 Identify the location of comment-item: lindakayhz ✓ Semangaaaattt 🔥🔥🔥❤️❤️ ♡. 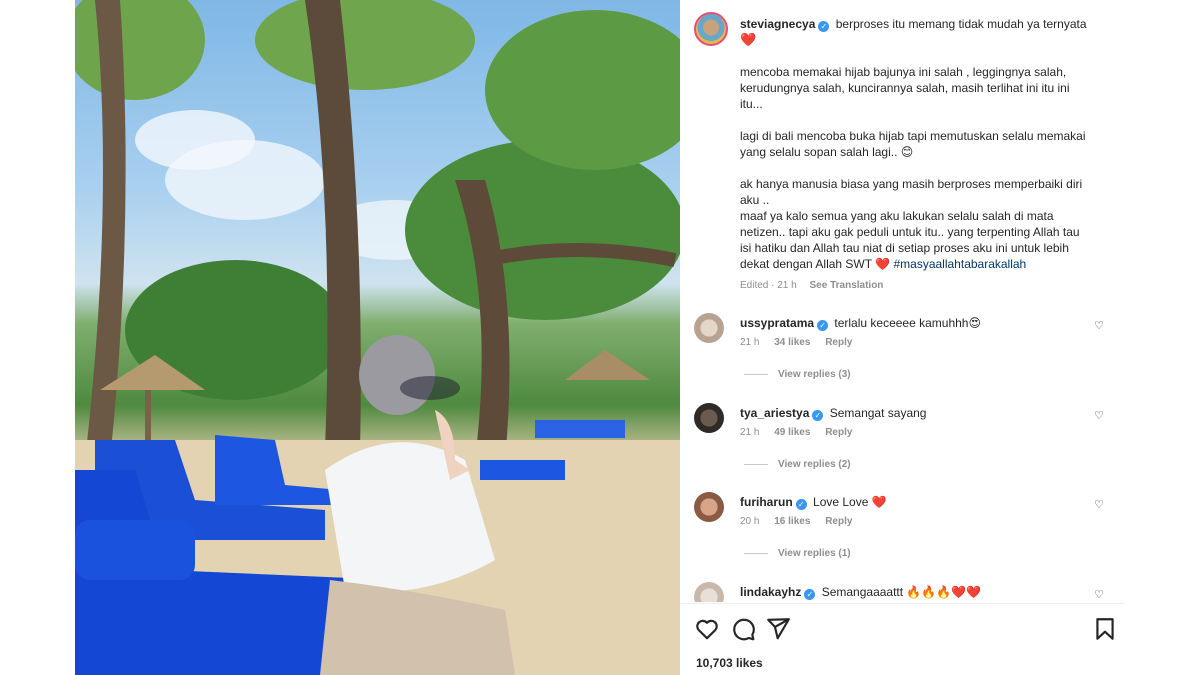
(904, 592).